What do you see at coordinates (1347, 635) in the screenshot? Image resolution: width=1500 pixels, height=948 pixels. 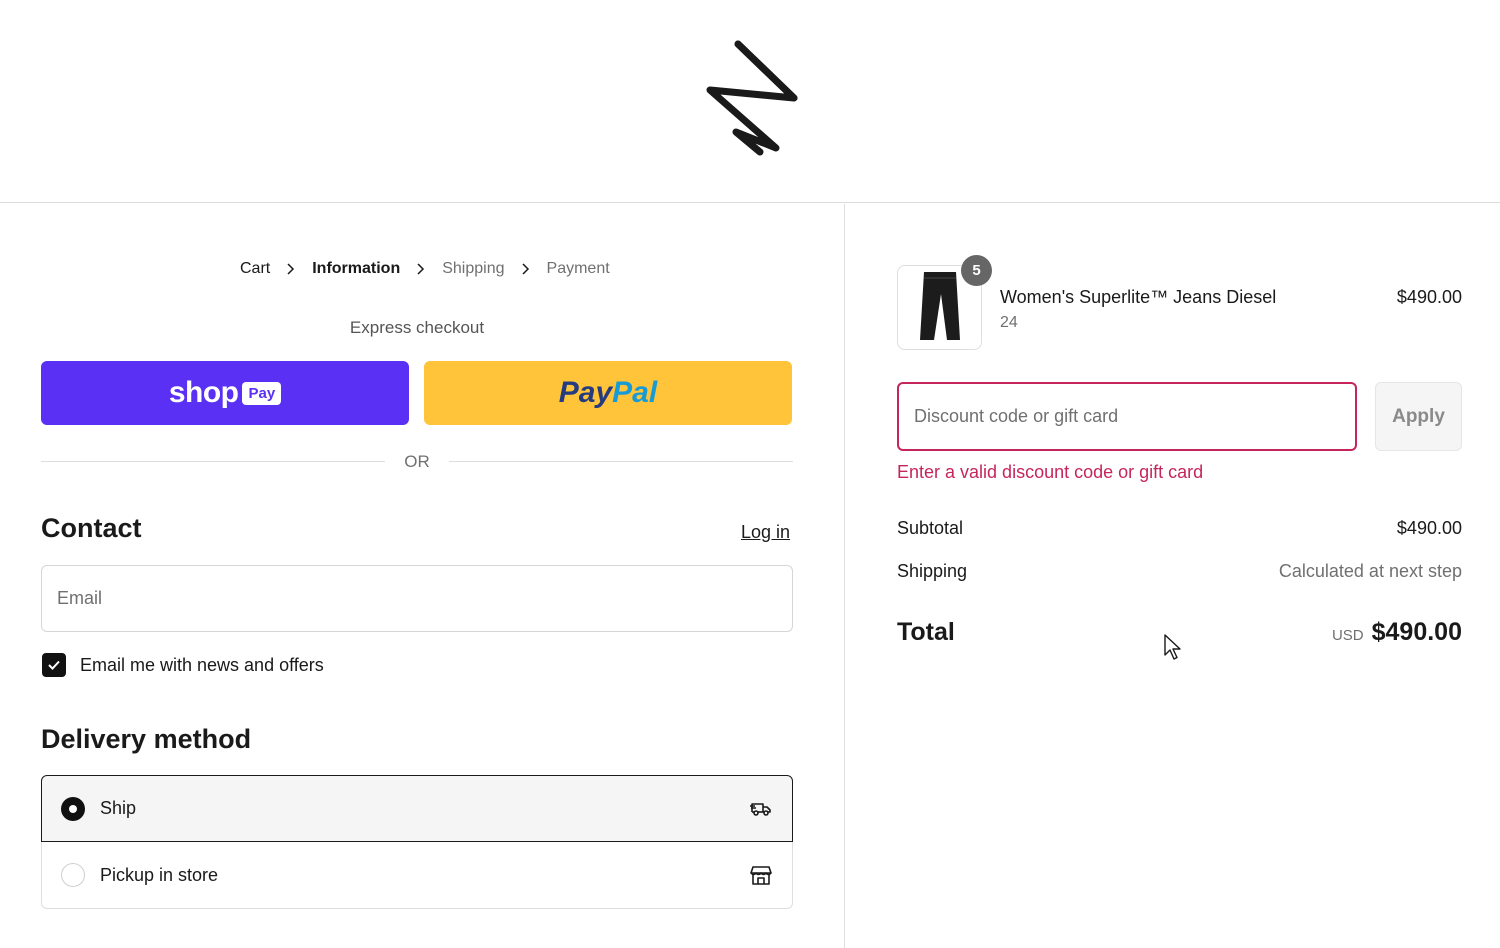 I see `total-currency: USD` at bounding box center [1347, 635].